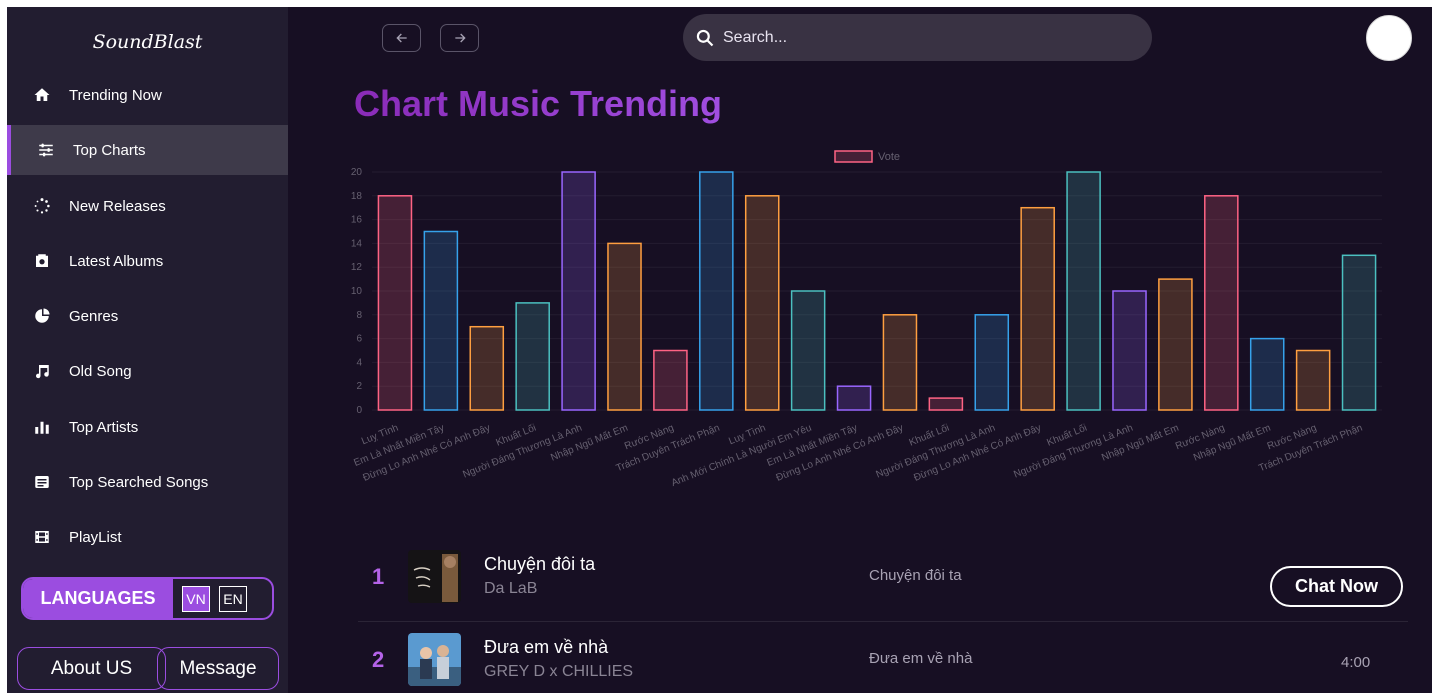 The height and width of the screenshot is (693, 1432). What do you see at coordinates (359, 339) in the screenshot?
I see `y-tick-label: 6` at bounding box center [359, 339].